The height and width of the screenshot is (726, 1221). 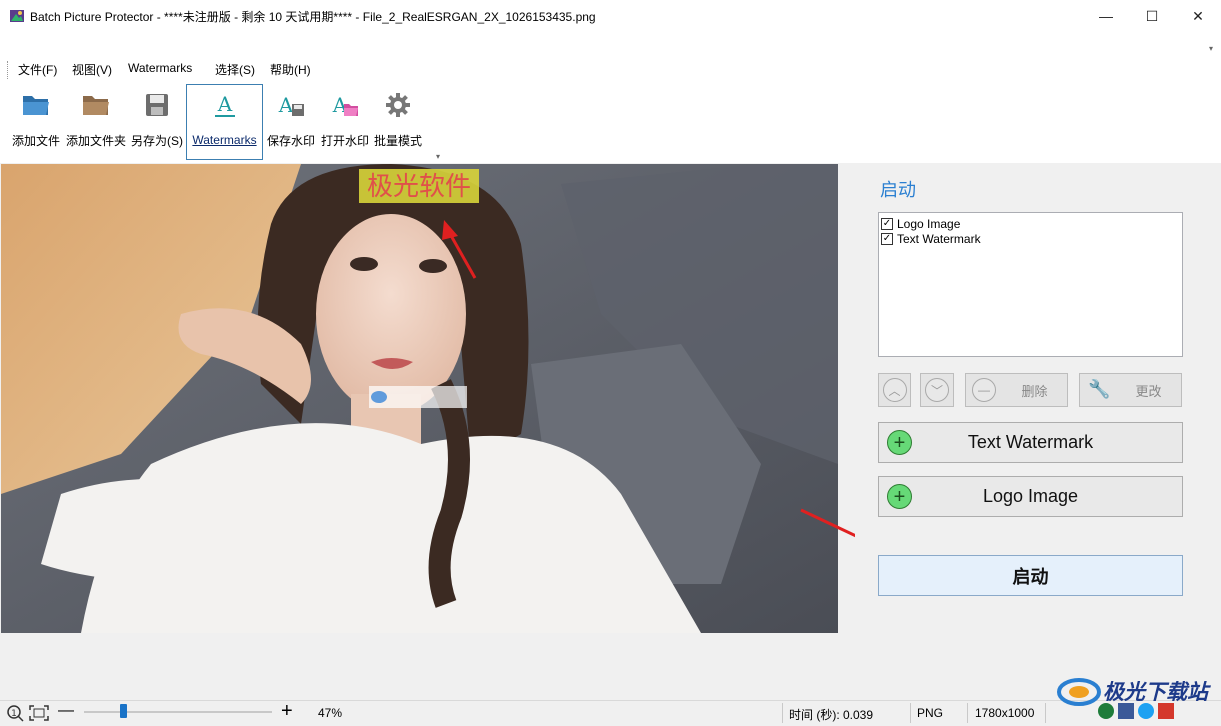 I want to click on chevron-up-icon: ︿, so click(x=894, y=390).